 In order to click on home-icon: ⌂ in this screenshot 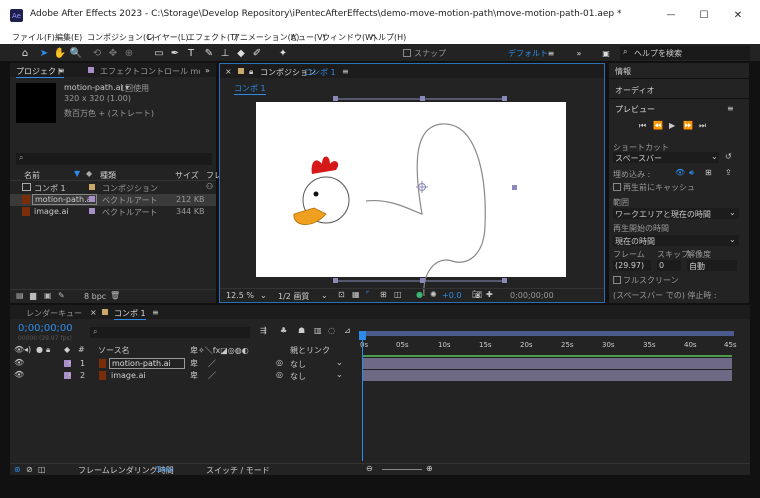, I will do `click(25, 53)`.